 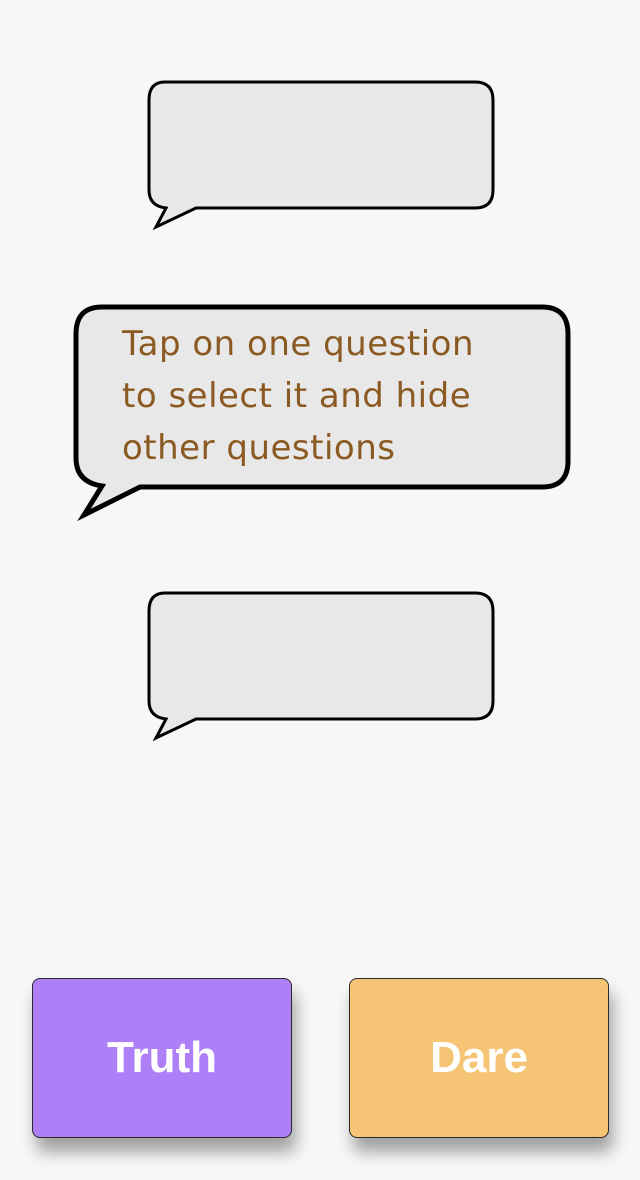 I want to click on truth-button: Truth, so click(x=162, y=1058).